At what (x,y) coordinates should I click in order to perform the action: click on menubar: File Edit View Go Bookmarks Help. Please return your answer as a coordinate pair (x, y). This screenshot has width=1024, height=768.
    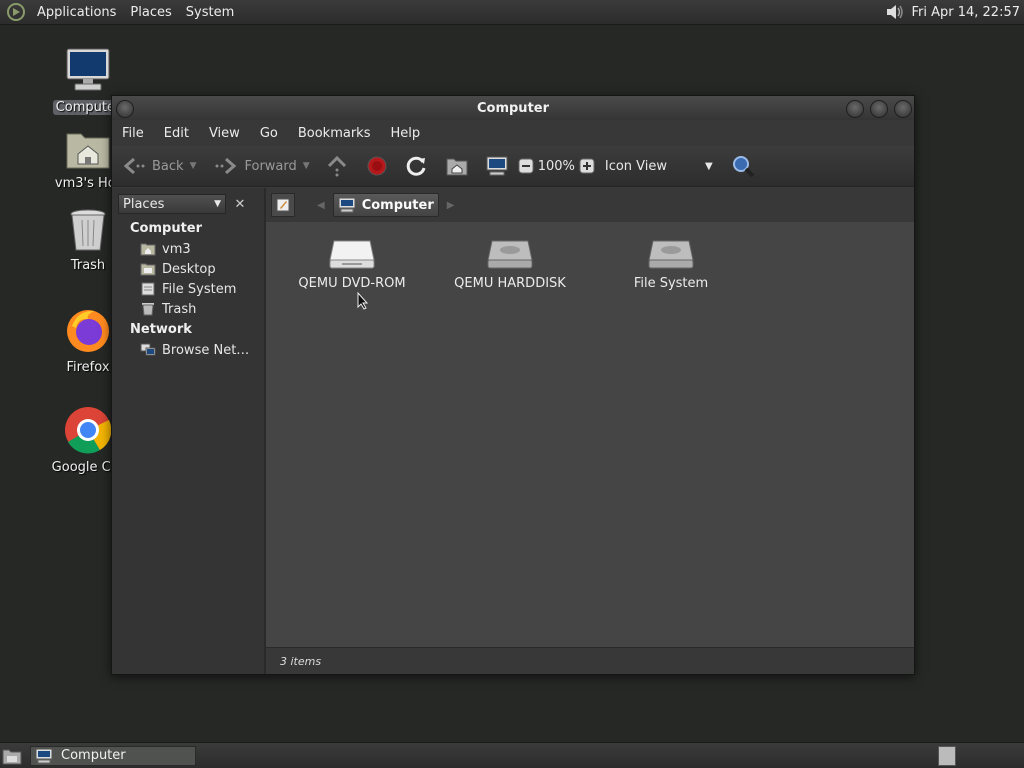
    Looking at the image, I should click on (513, 133).